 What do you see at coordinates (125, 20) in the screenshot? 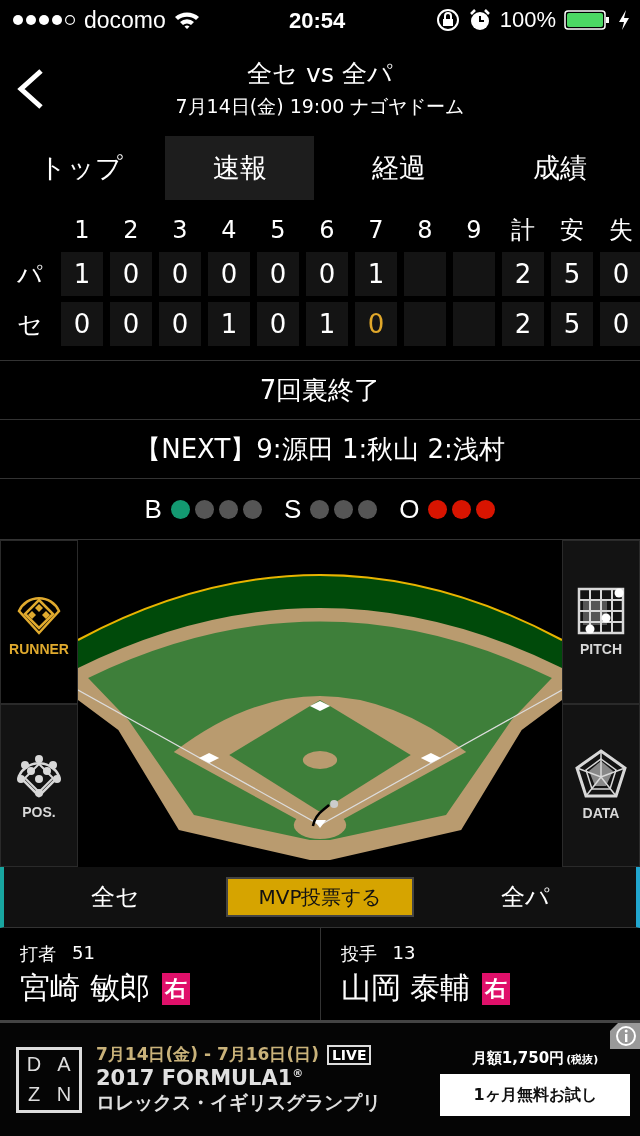
I see `carrier-name: docomo` at bounding box center [125, 20].